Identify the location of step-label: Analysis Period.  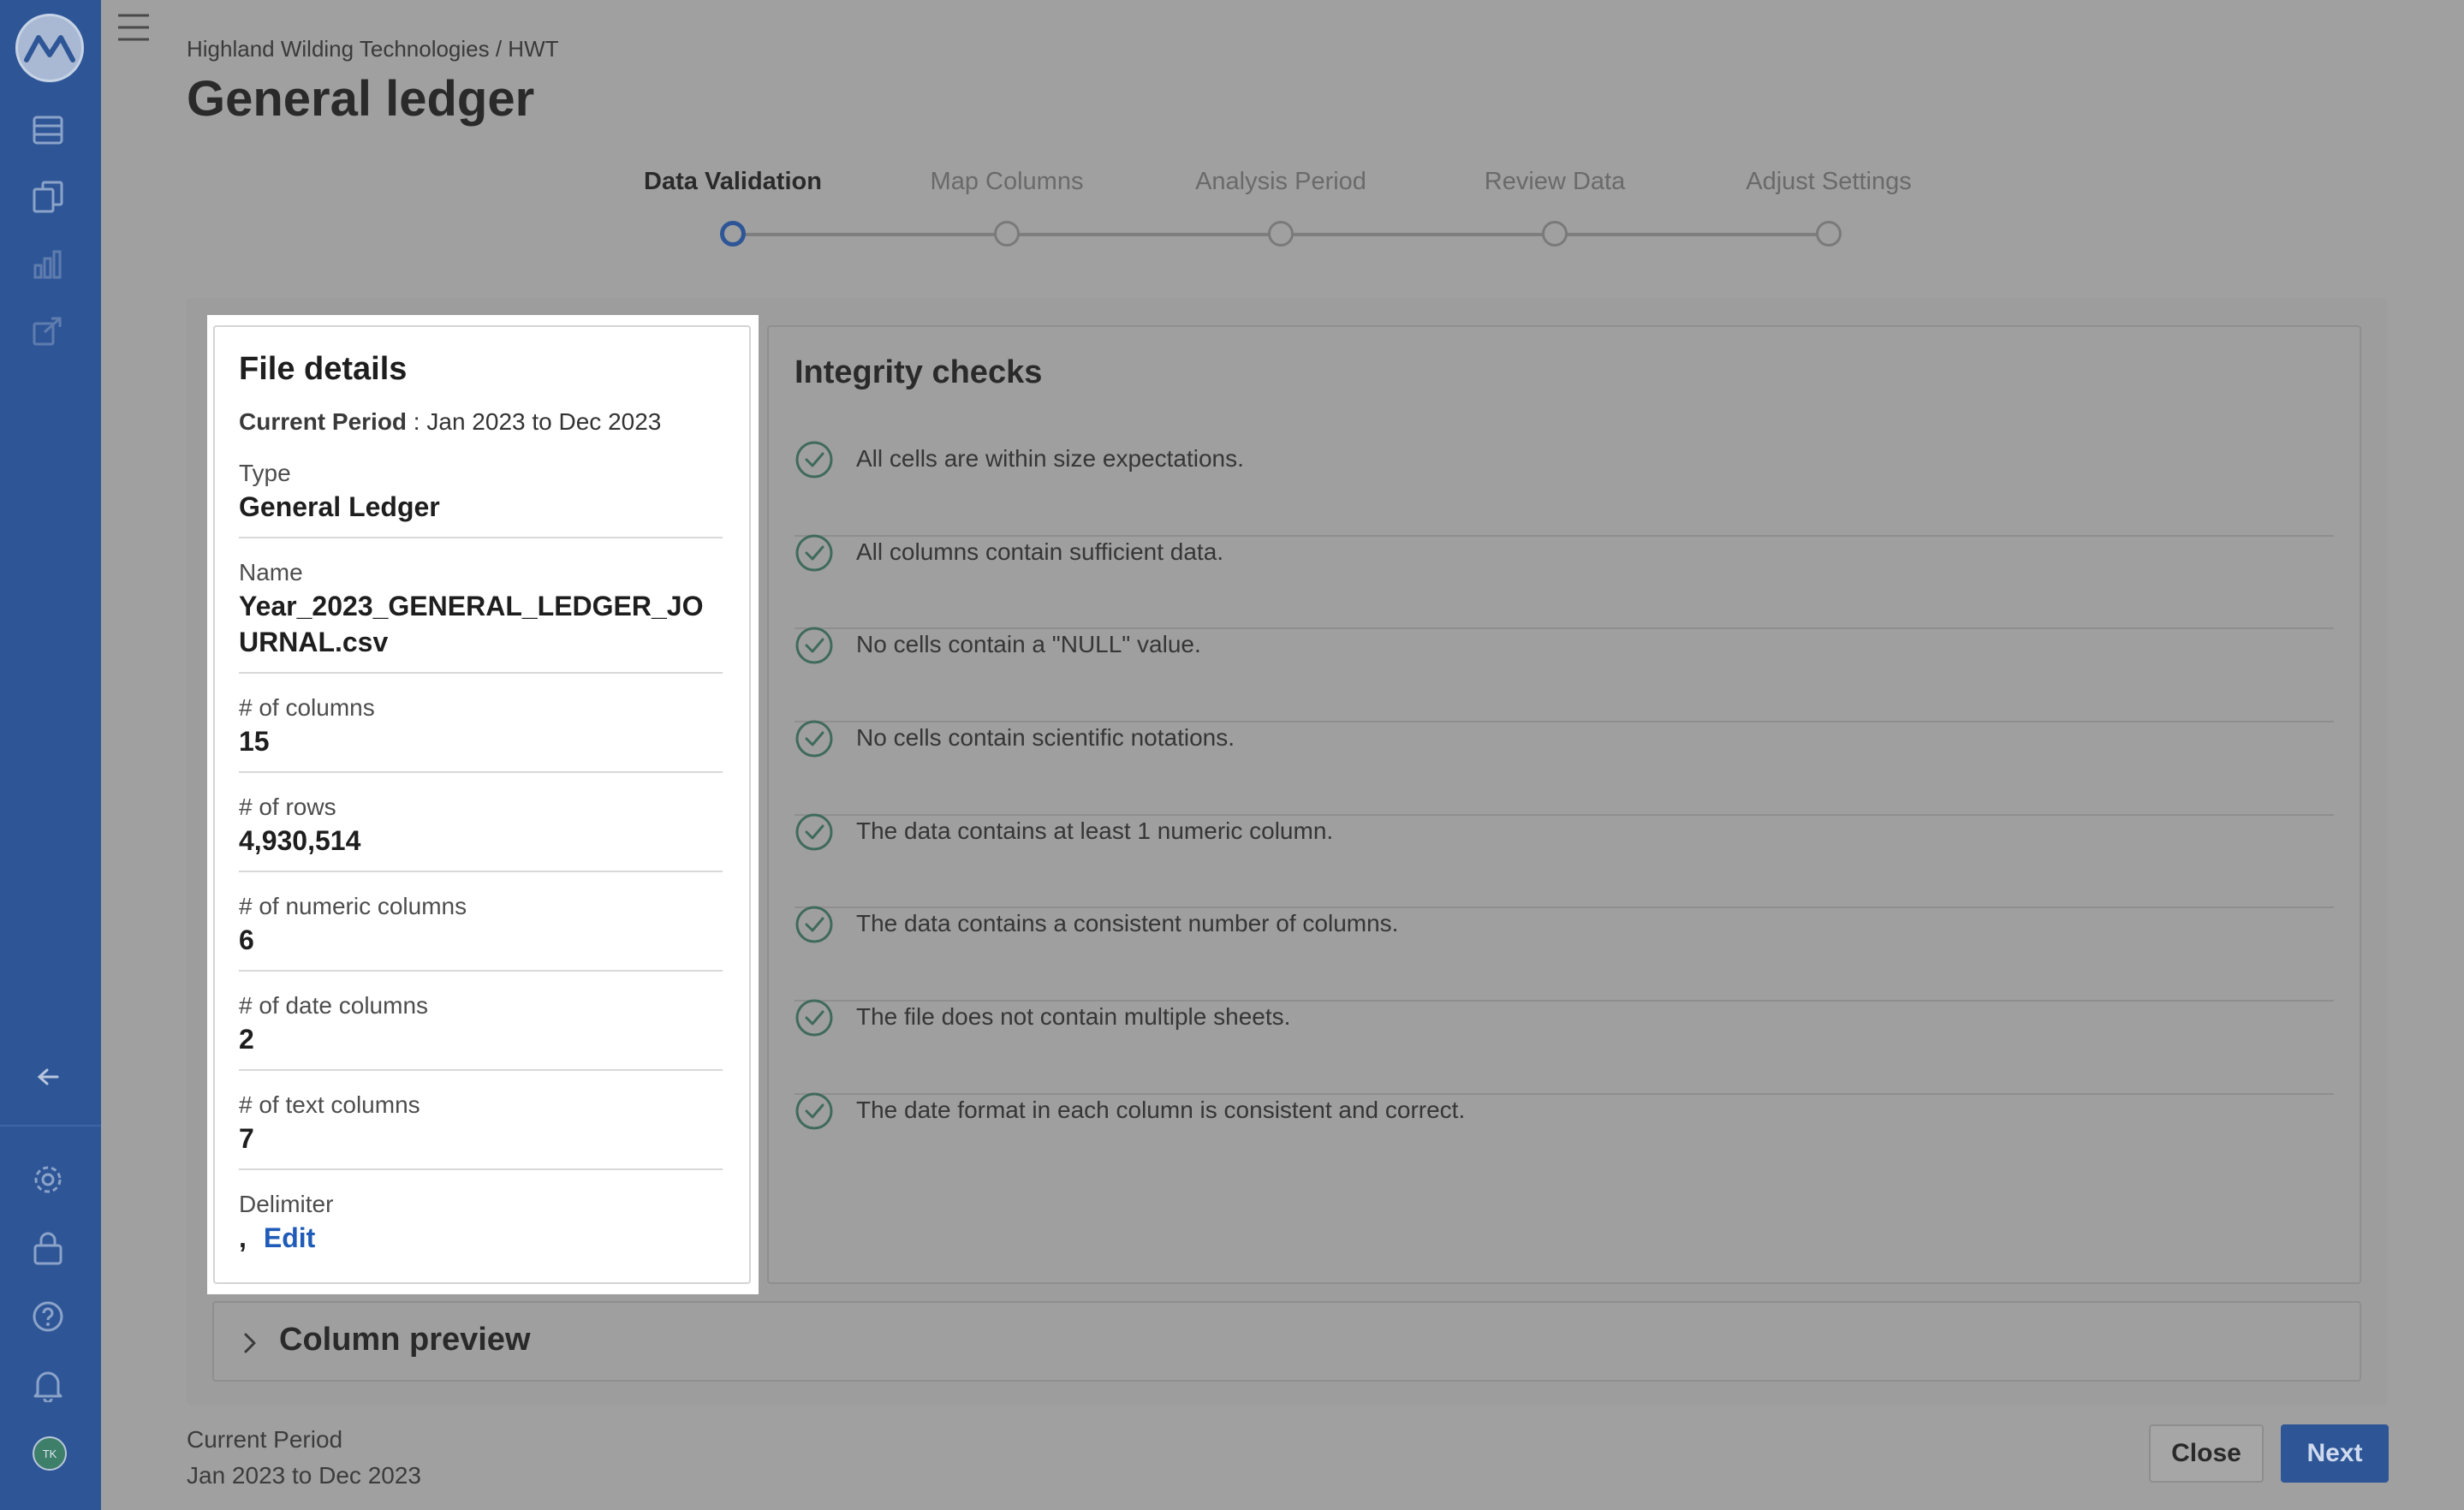
(1280, 181).